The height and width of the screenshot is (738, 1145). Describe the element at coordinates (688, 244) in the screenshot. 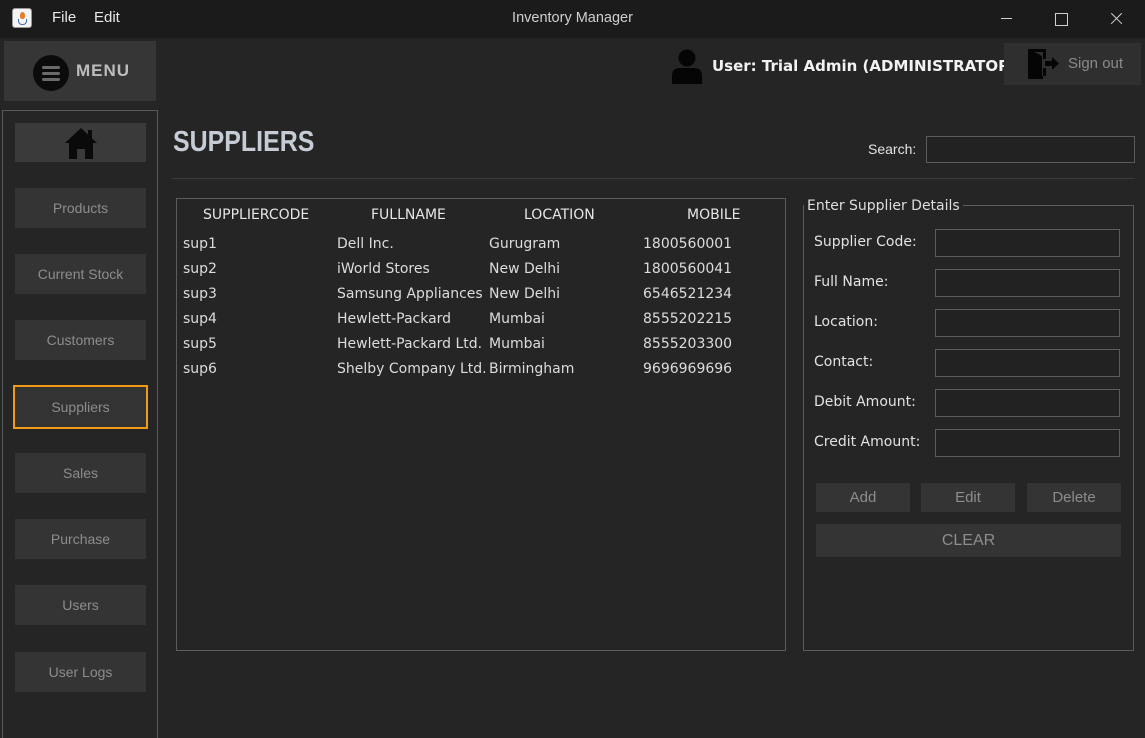

I see `cell-mobile: 1800560001` at that location.